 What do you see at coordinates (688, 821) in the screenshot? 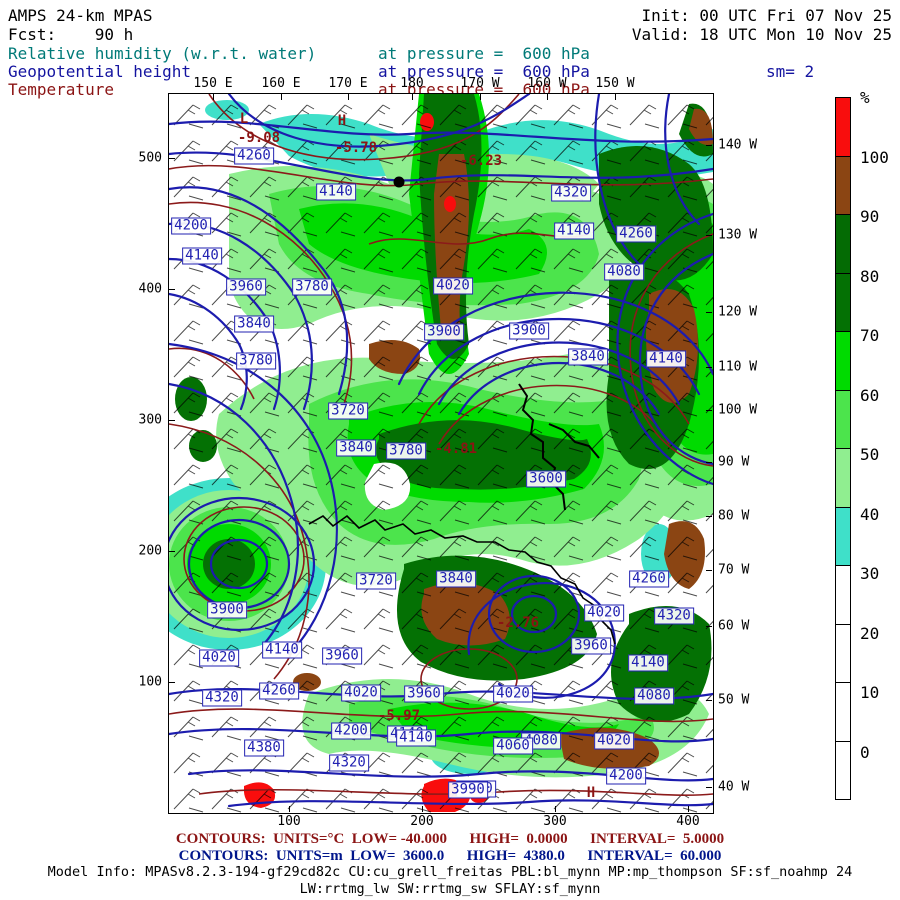
I see `axis-label-bottom: 400` at bounding box center [688, 821].